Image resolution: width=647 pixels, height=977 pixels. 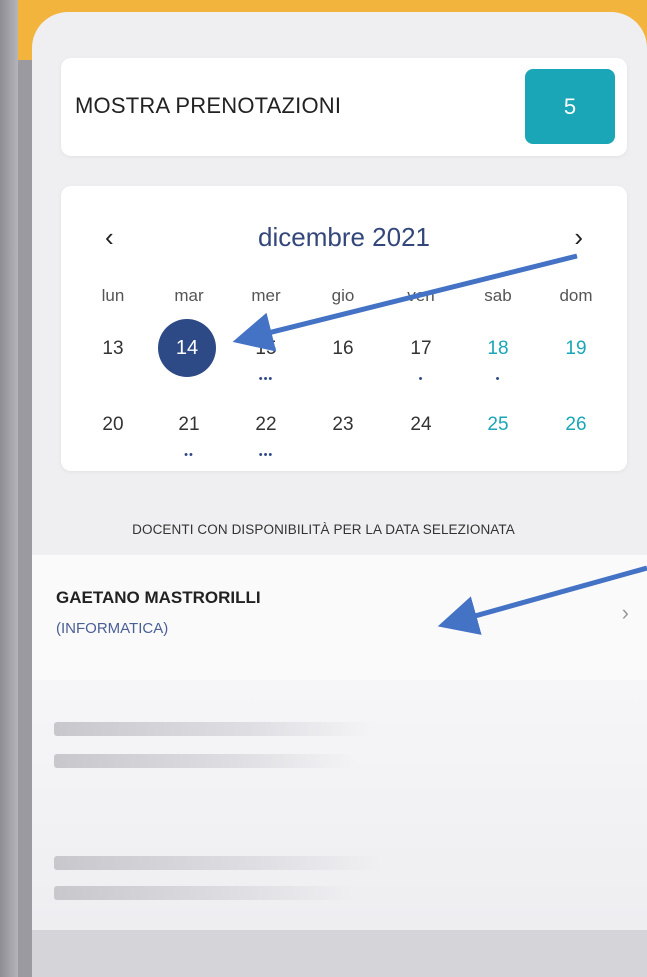 What do you see at coordinates (266, 349) in the screenshot?
I see `calendar-day: 15` at bounding box center [266, 349].